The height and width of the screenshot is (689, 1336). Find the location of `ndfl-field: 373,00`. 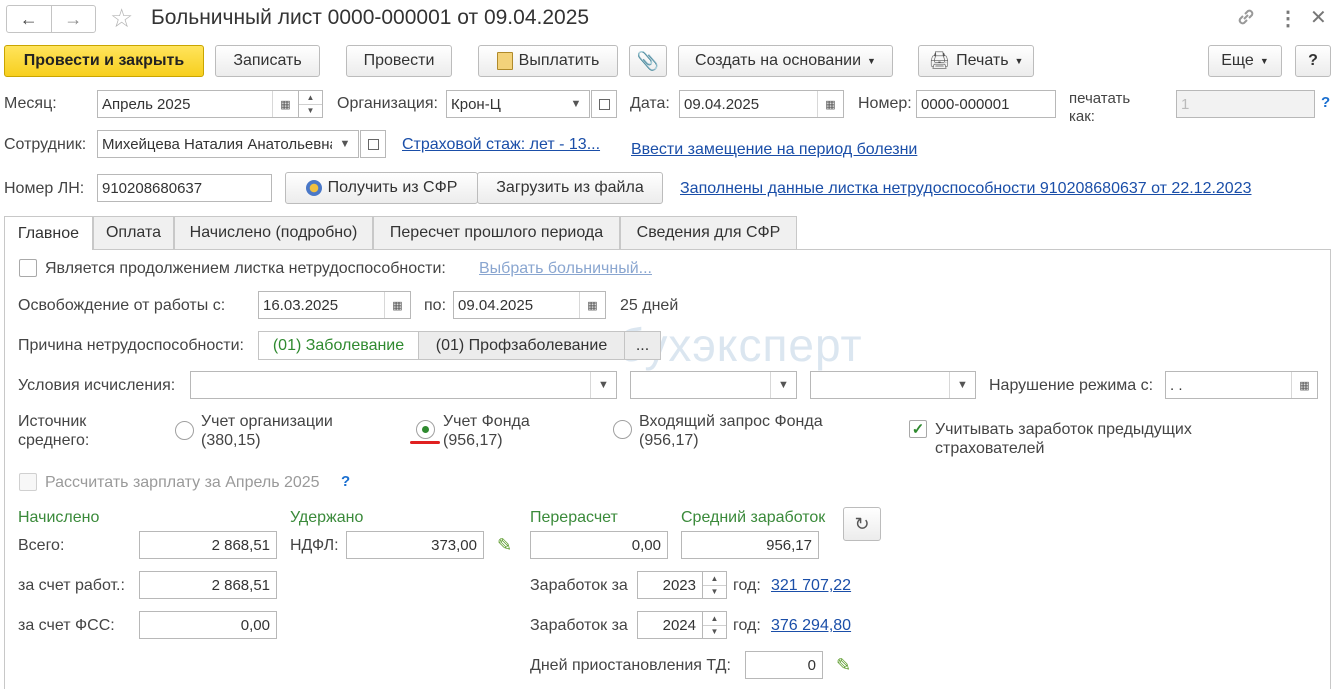

ndfl-field: 373,00 is located at coordinates (415, 545).